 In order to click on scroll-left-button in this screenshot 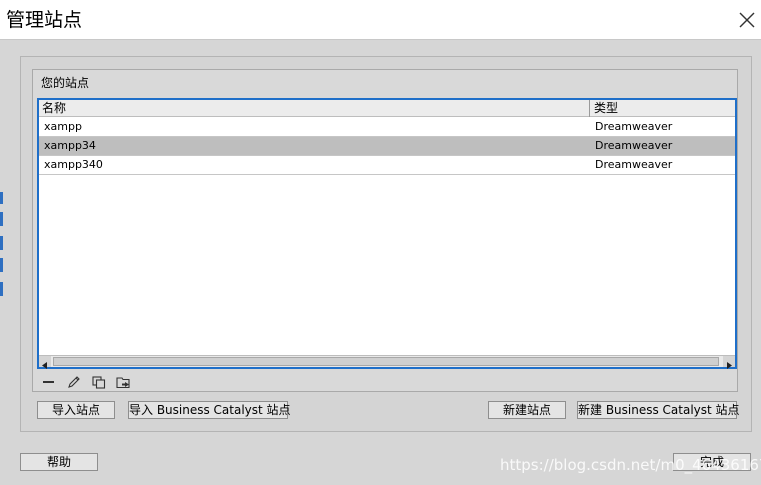, I will do `click(45, 362)`.